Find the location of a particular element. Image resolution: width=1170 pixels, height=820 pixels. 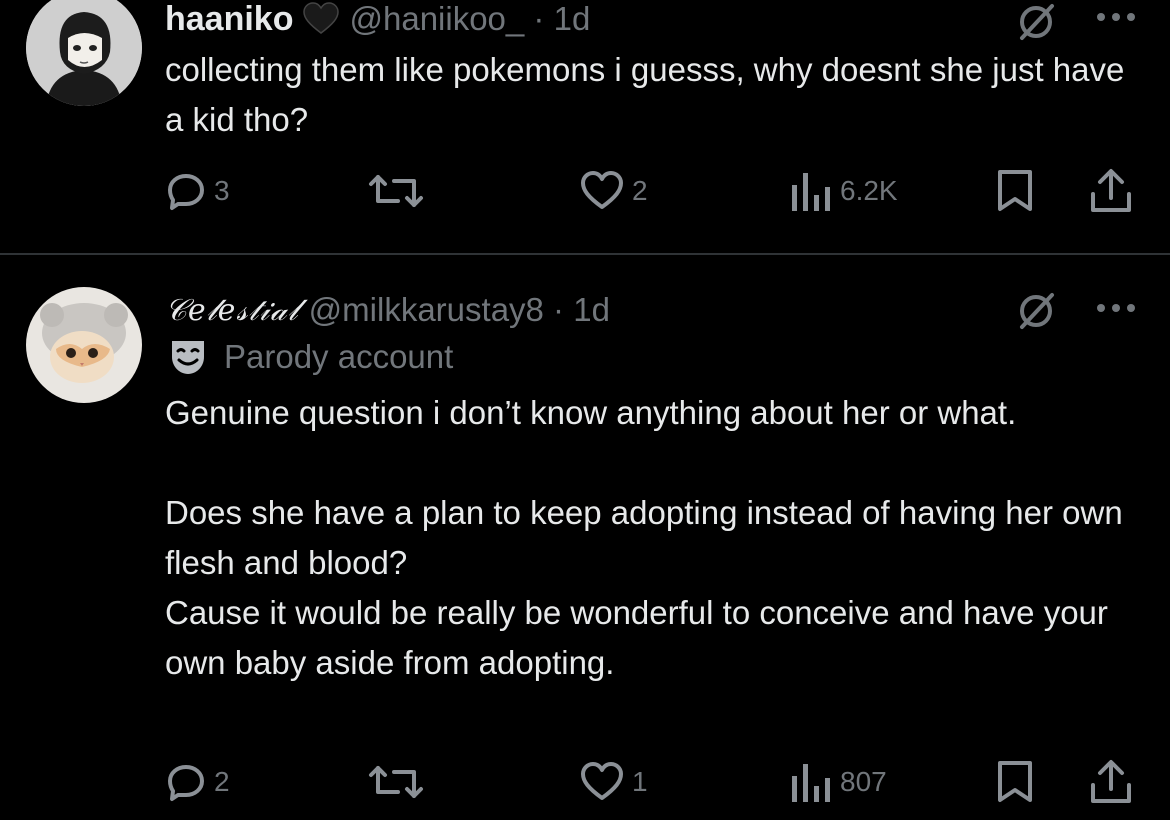

reply-button: 2 is located at coordinates (198, 782).